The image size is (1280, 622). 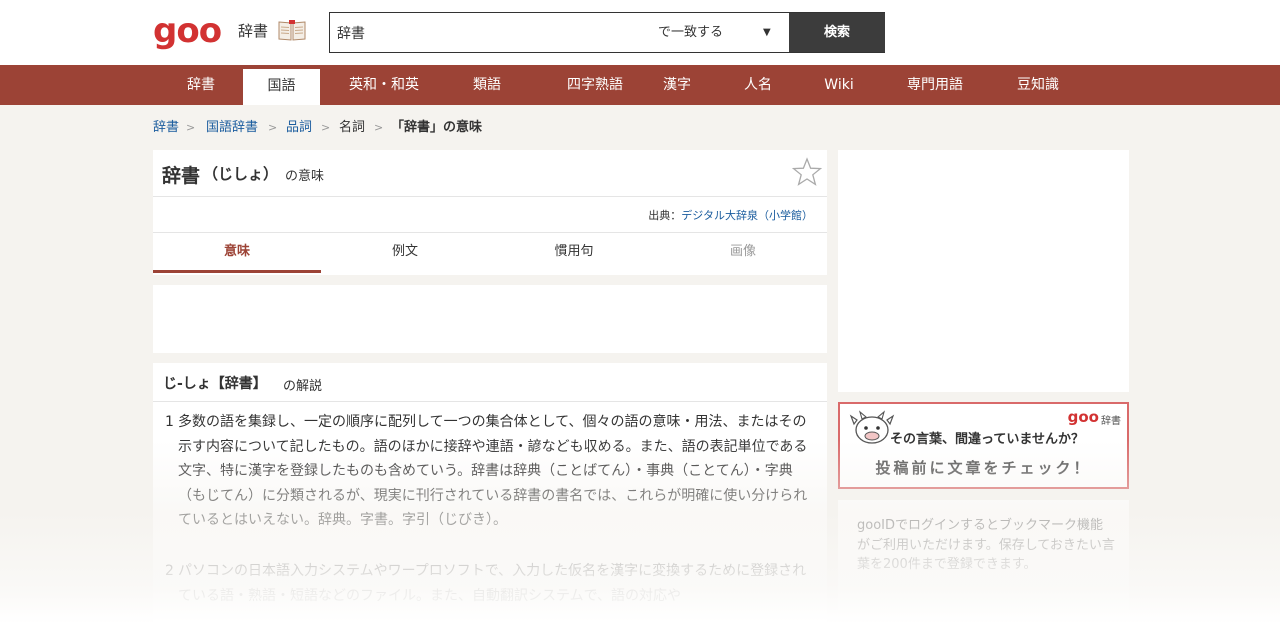 I want to click on goo-logo: goo, so click(x=187, y=31).